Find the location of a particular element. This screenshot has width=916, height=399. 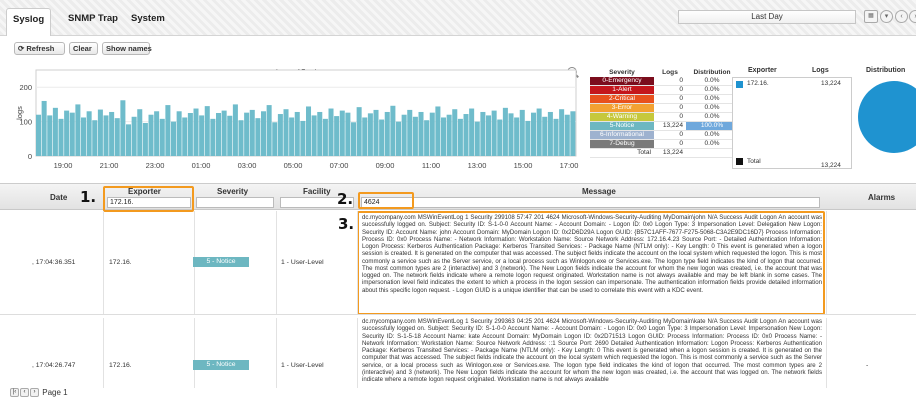

calendar-icon: ▦ is located at coordinates (871, 16).